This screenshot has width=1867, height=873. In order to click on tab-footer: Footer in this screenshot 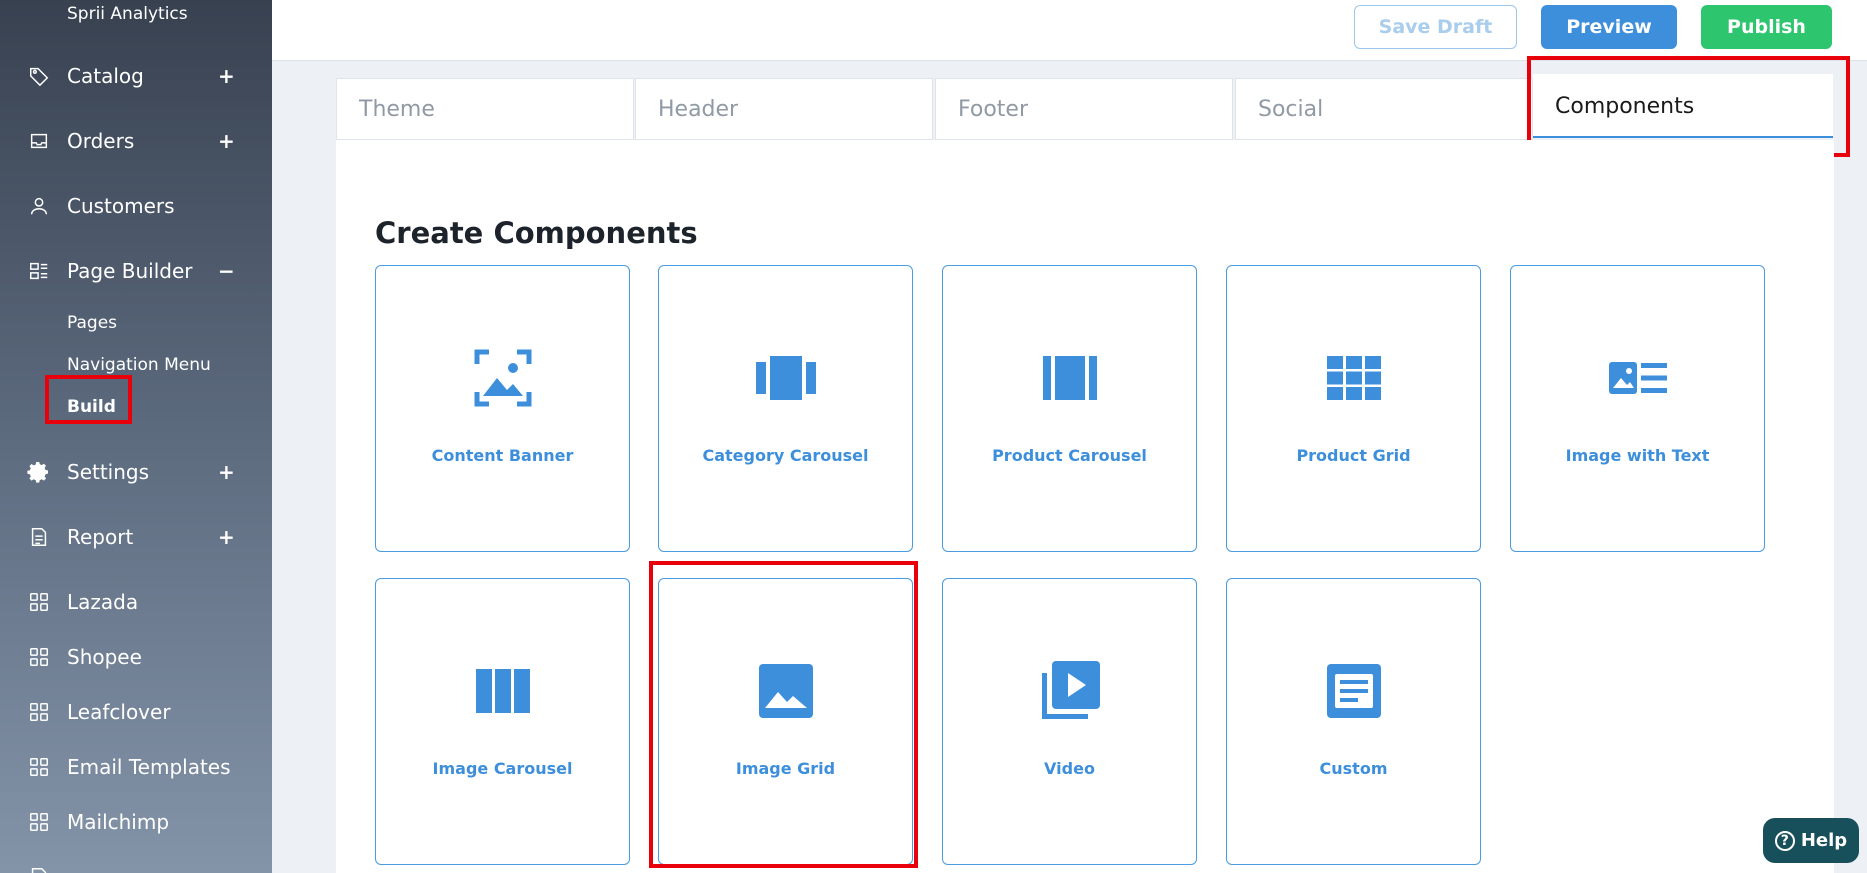, I will do `click(1084, 109)`.